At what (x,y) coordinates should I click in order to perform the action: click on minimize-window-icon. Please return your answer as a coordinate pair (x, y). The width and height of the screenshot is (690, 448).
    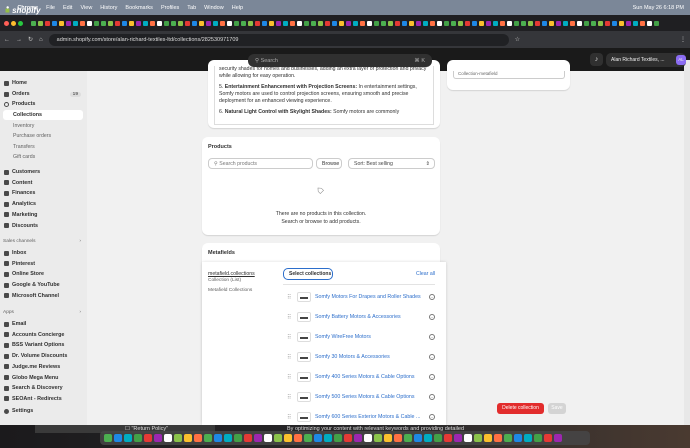
    Looking at the image, I should click on (13, 23).